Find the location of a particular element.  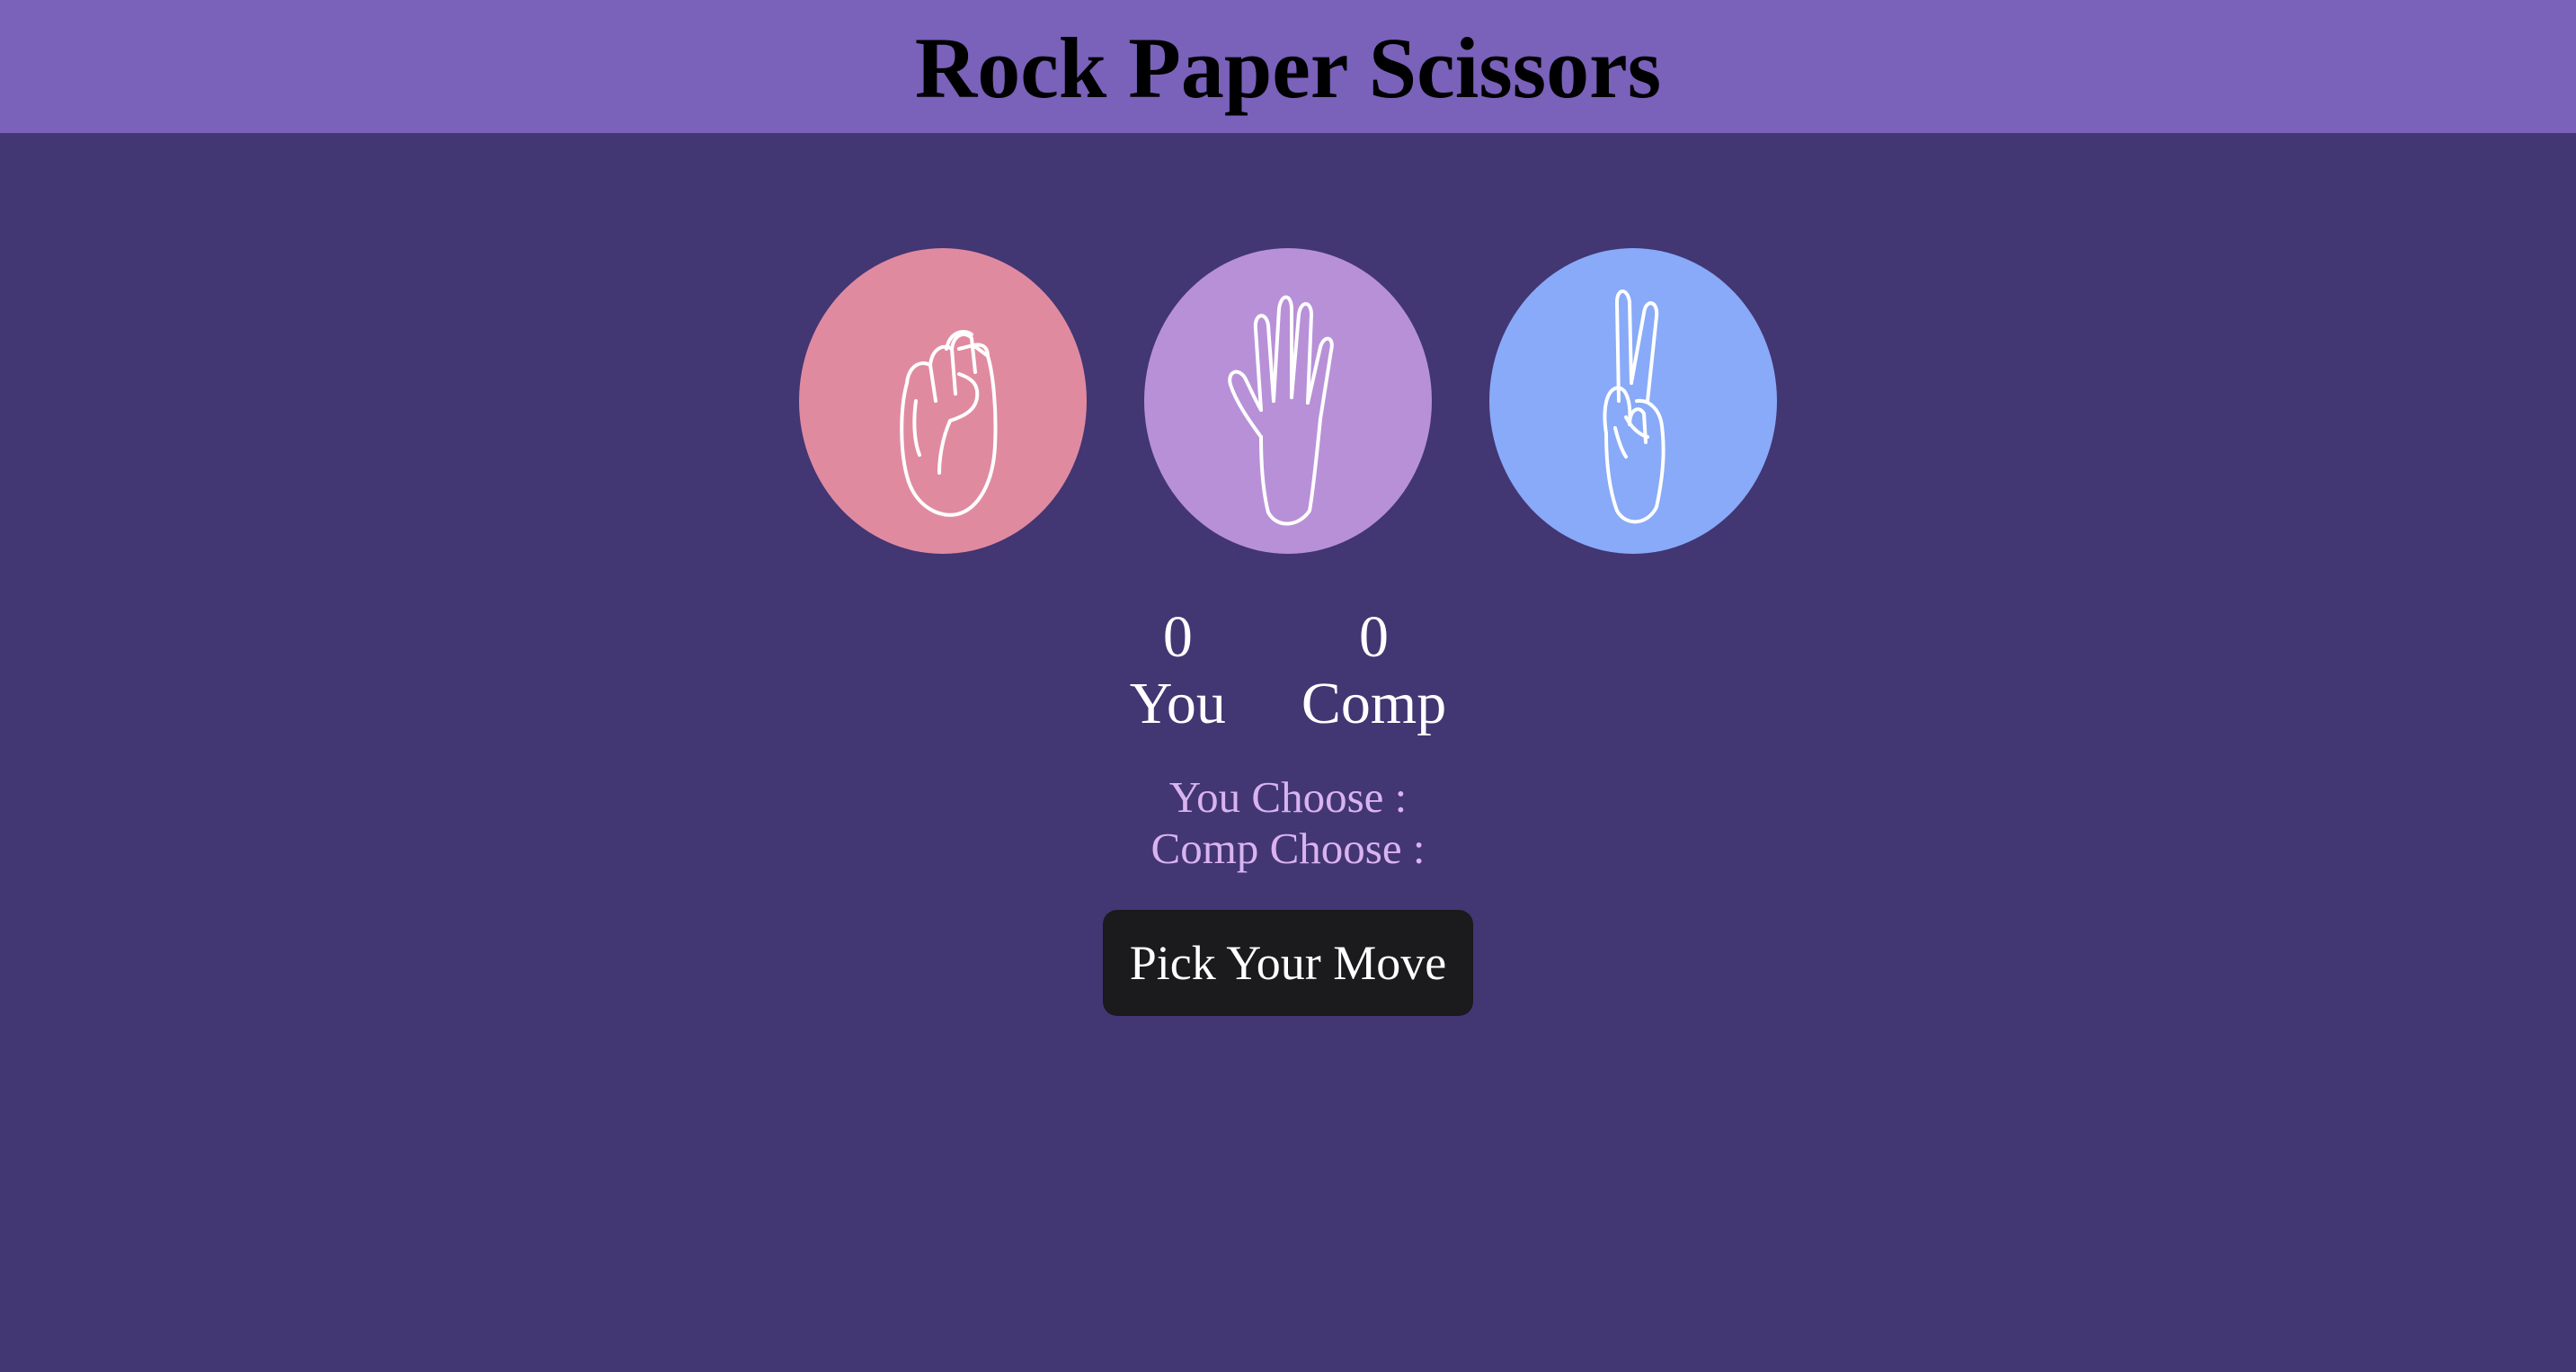

user-score-label: You is located at coordinates (1177, 704).